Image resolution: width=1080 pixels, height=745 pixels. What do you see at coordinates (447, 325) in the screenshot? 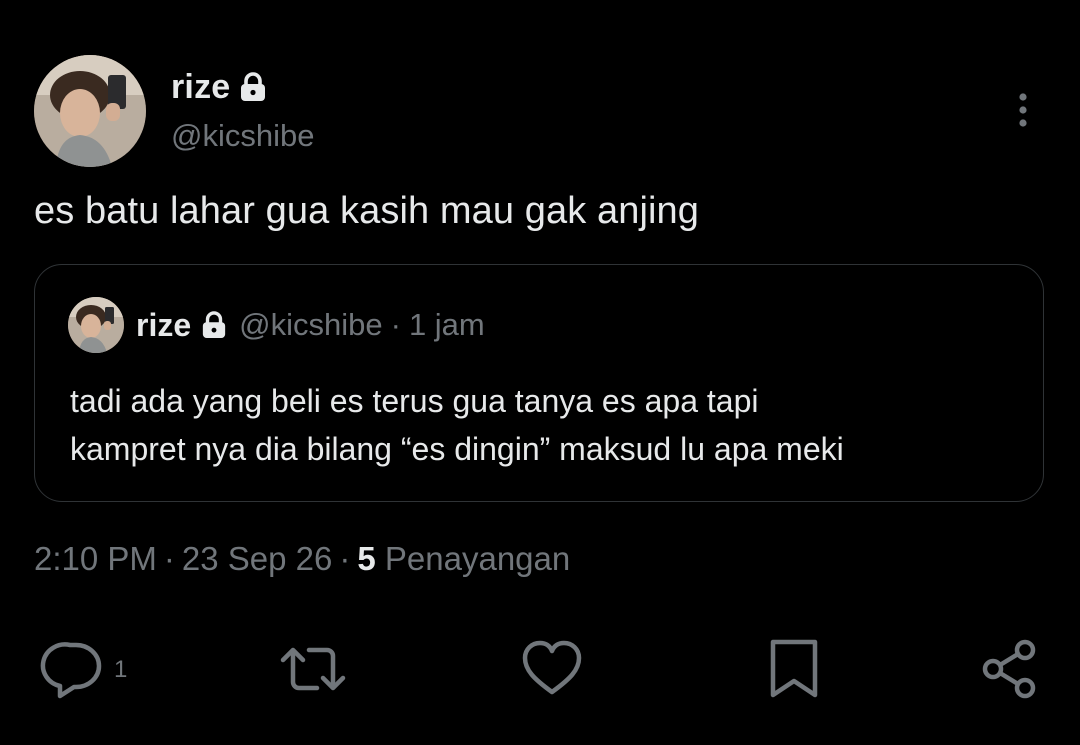
I see `quoted-timestamp: 1 jam` at bounding box center [447, 325].